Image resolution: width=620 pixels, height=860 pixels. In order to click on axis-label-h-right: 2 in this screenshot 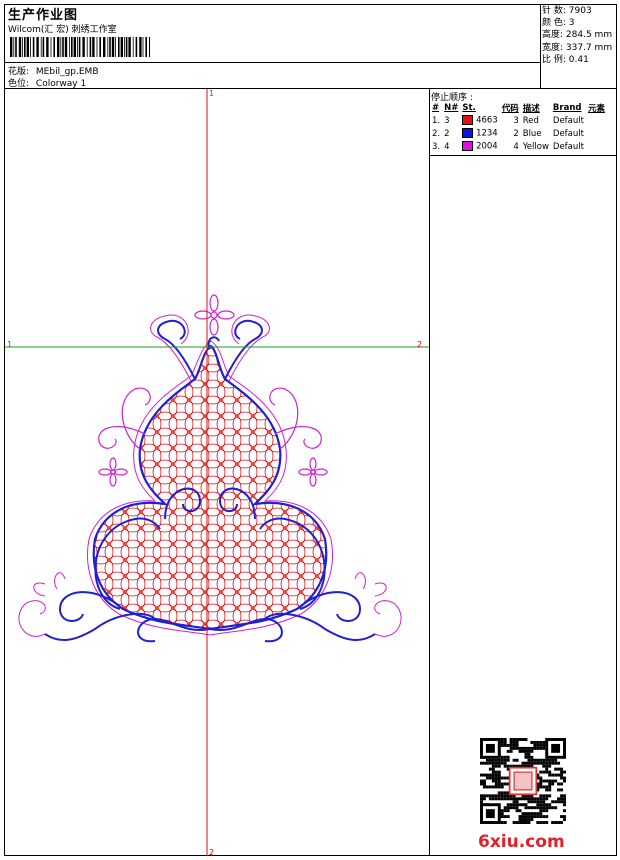, I will do `click(420, 344)`.